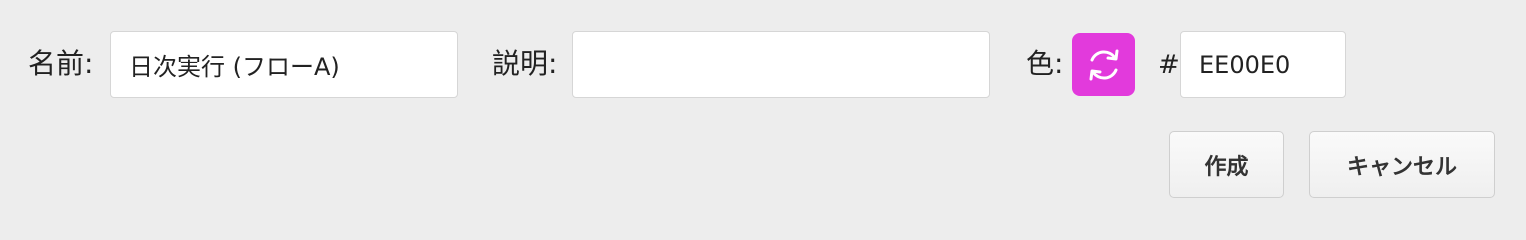 Image resolution: width=1526 pixels, height=240 pixels. Describe the element at coordinates (1226, 164) in the screenshot. I see `create-button: 作成` at that location.